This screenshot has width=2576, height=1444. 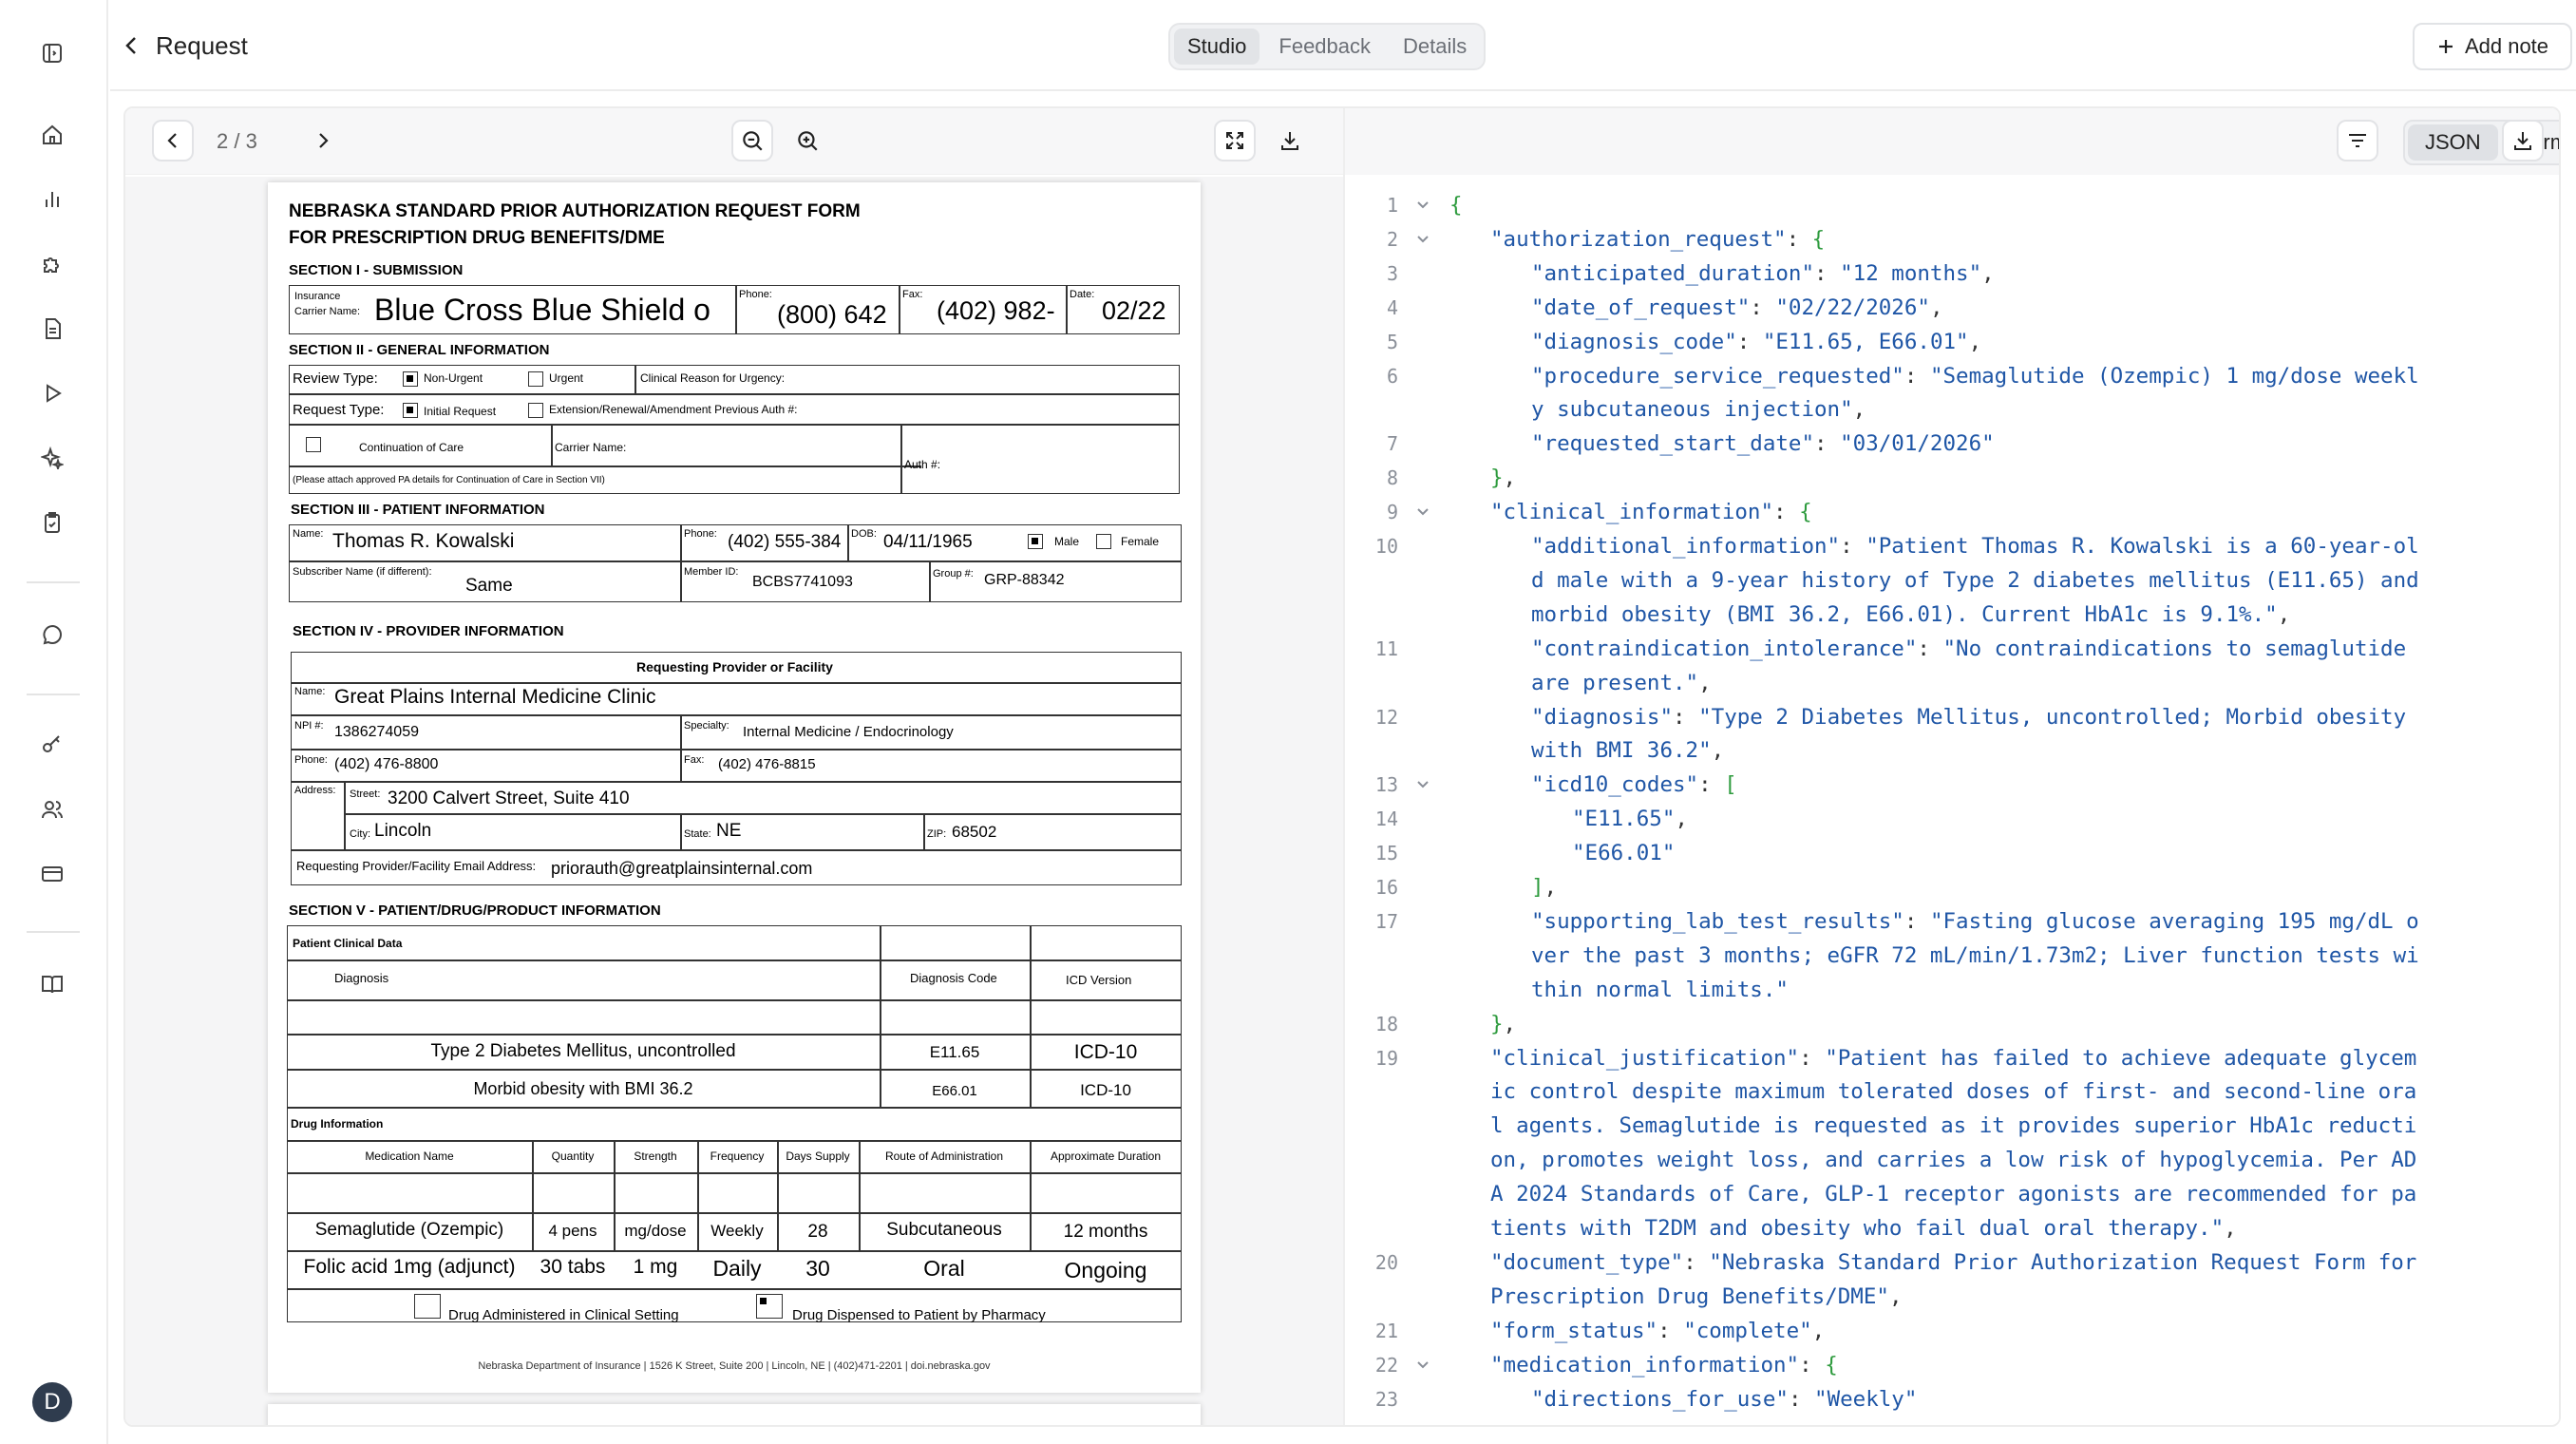 What do you see at coordinates (1035, 541) in the screenshot?
I see `male-checkbox` at bounding box center [1035, 541].